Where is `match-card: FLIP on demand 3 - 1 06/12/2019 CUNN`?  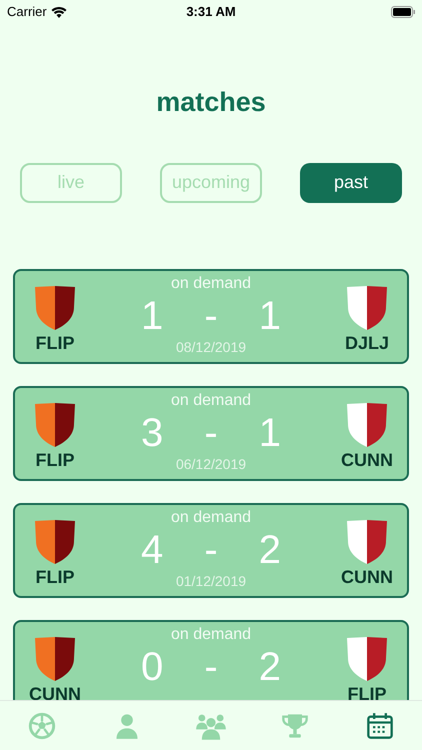 match-card: FLIP on demand 3 - 1 06/12/2019 CUNN is located at coordinates (211, 433).